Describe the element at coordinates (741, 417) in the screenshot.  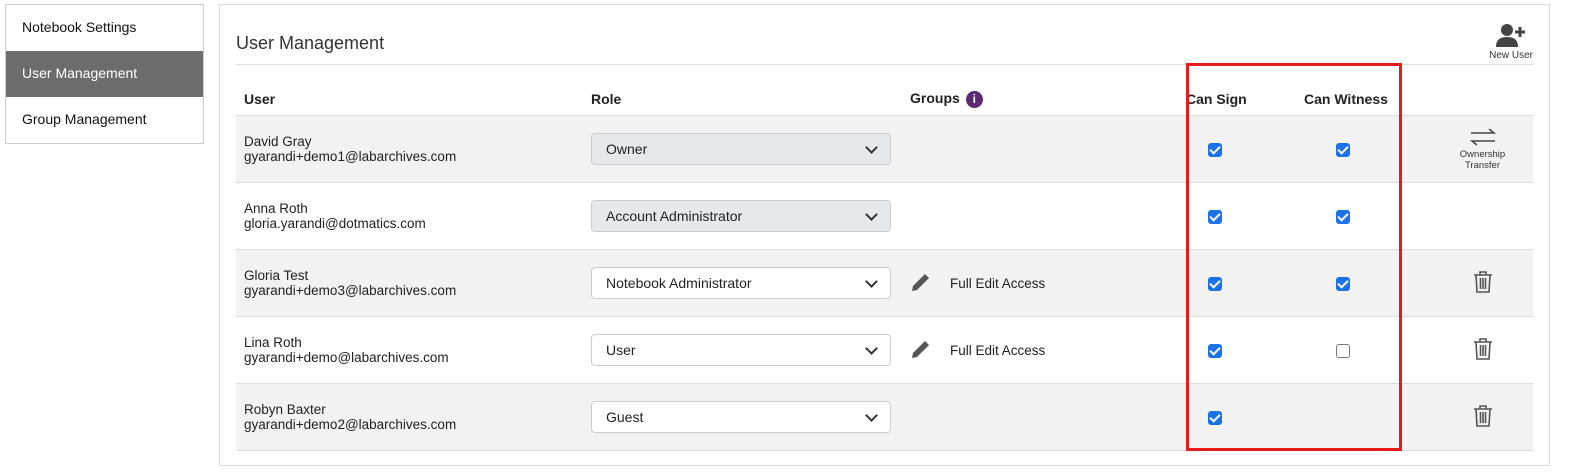
I see `role-select: Guest` at that location.